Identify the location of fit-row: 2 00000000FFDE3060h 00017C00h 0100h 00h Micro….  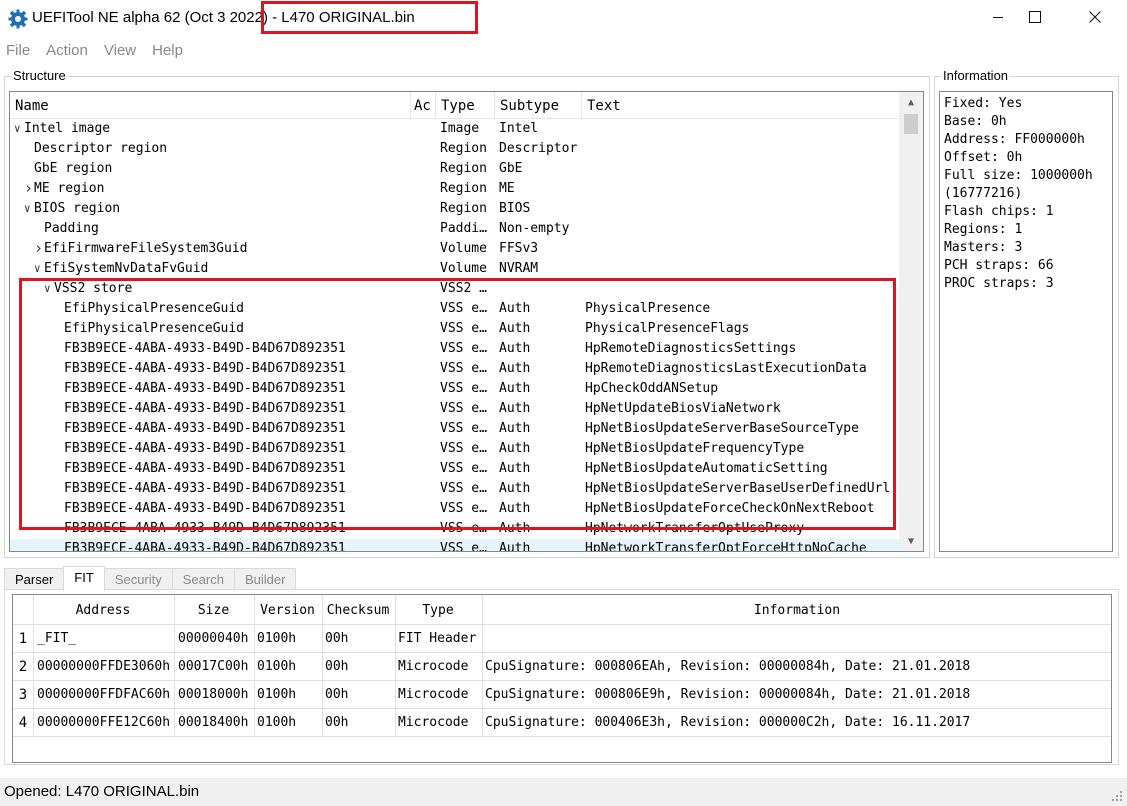
(562, 667).